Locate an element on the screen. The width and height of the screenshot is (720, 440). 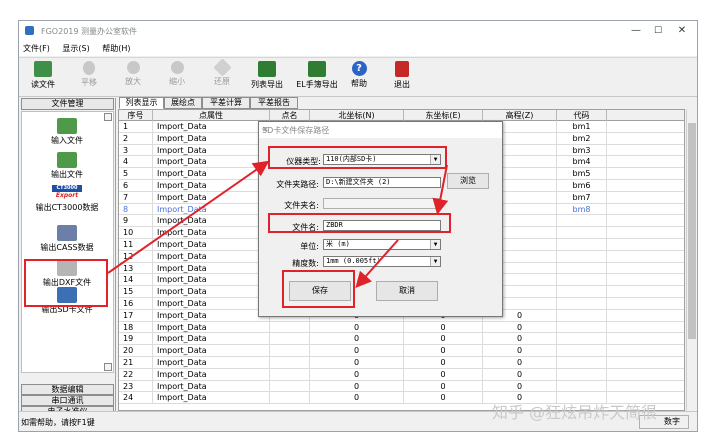
arrow-to-instrument is located at coordinates (188, 217).